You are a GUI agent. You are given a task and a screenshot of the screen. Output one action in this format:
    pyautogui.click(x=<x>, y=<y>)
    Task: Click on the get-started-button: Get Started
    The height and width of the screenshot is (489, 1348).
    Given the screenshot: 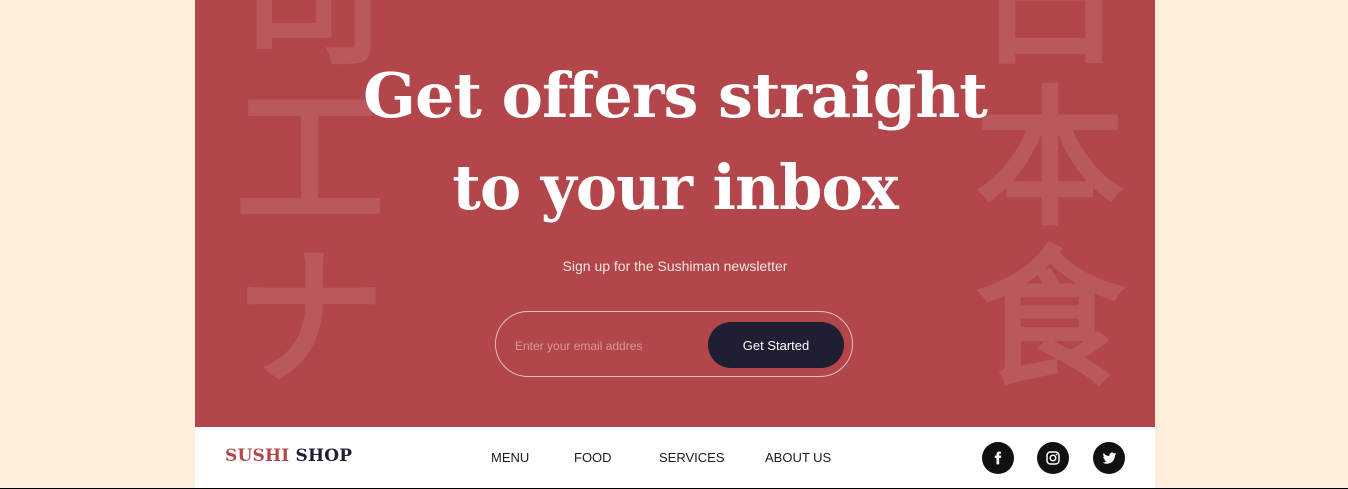 What is the action you would take?
    pyautogui.click(x=776, y=345)
    